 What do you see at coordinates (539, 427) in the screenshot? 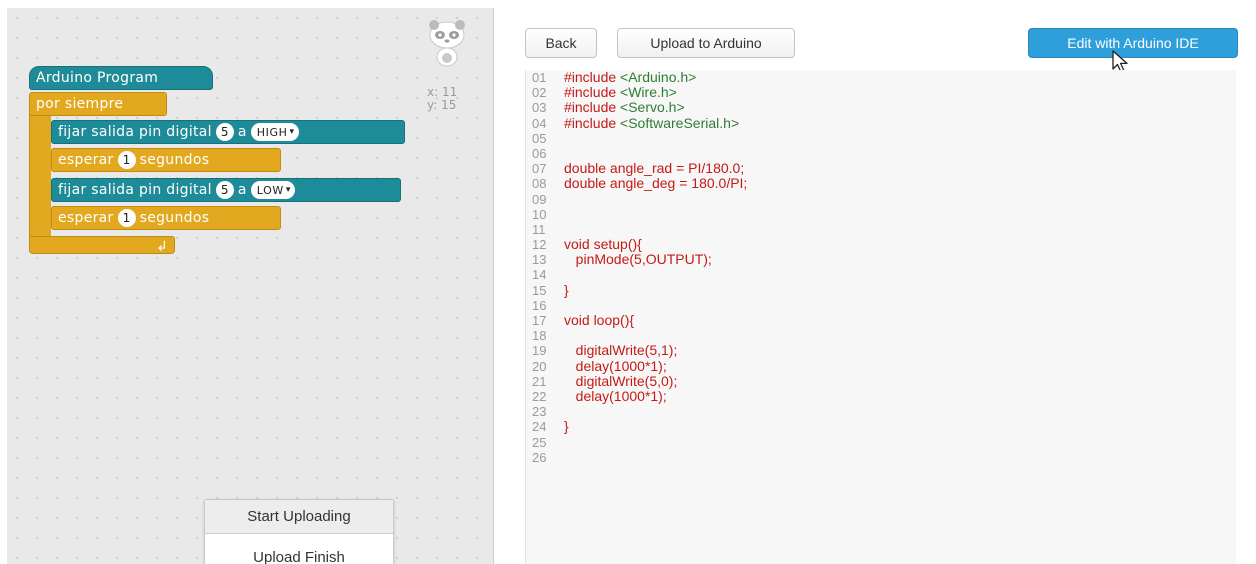
I see `line-number: 24` at bounding box center [539, 427].